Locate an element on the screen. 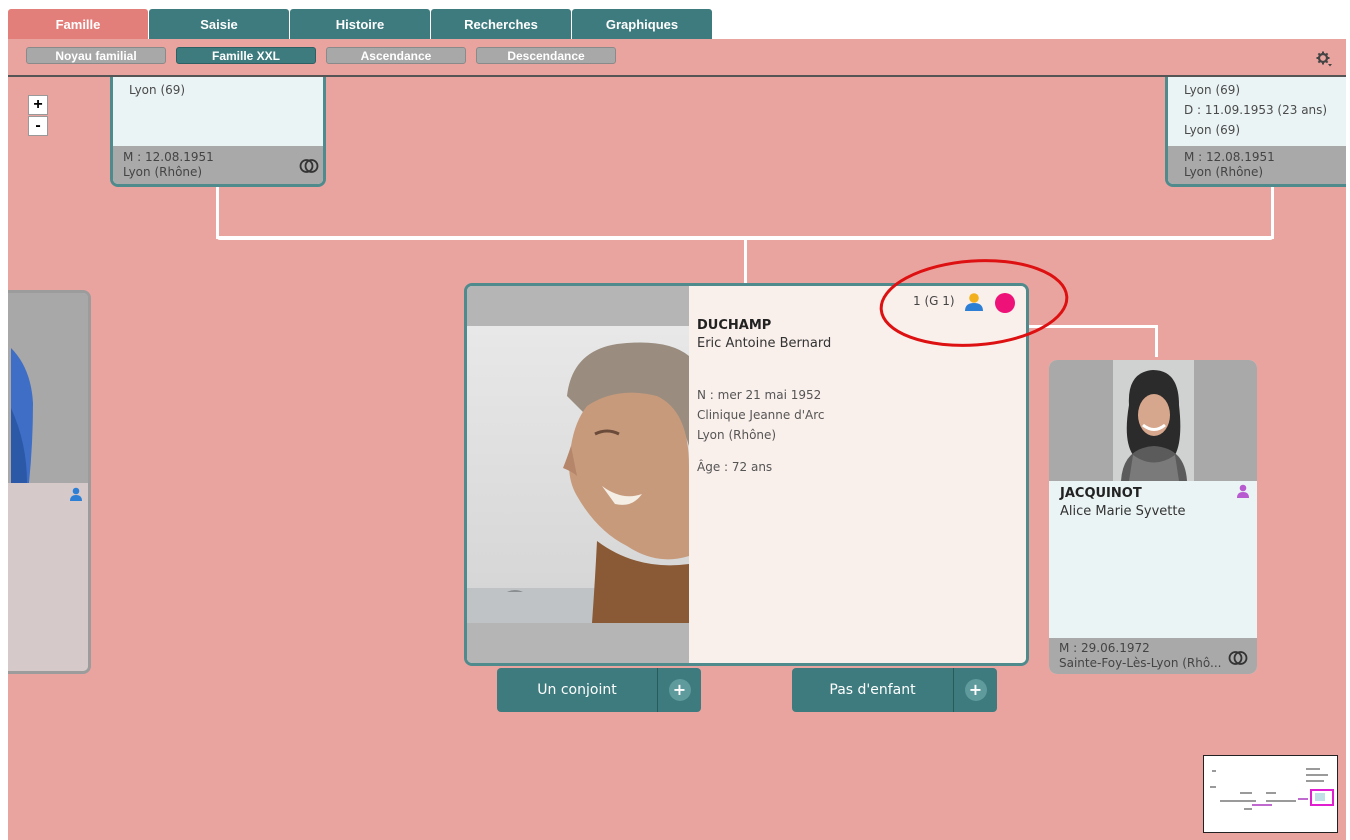 Image resolution: width=1350 pixels, height=840 pixels. add-child-plus: + is located at coordinates (975, 690).